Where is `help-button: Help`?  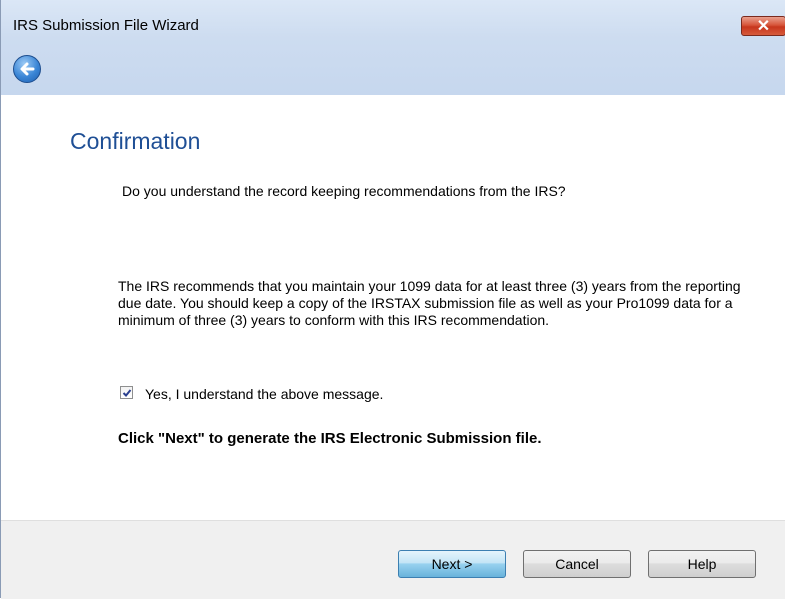
help-button: Help is located at coordinates (702, 564).